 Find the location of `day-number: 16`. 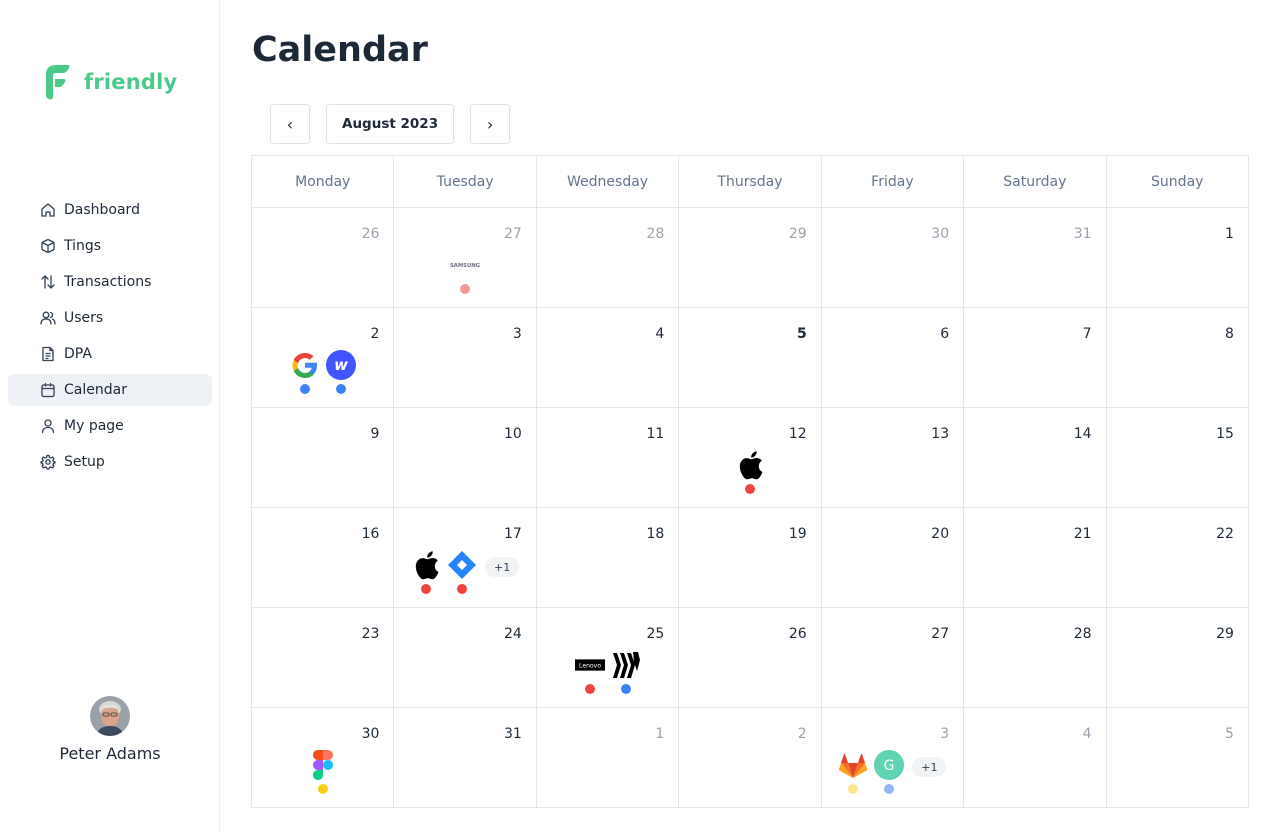

day-number: 16 is located at coordinates (370, 534).